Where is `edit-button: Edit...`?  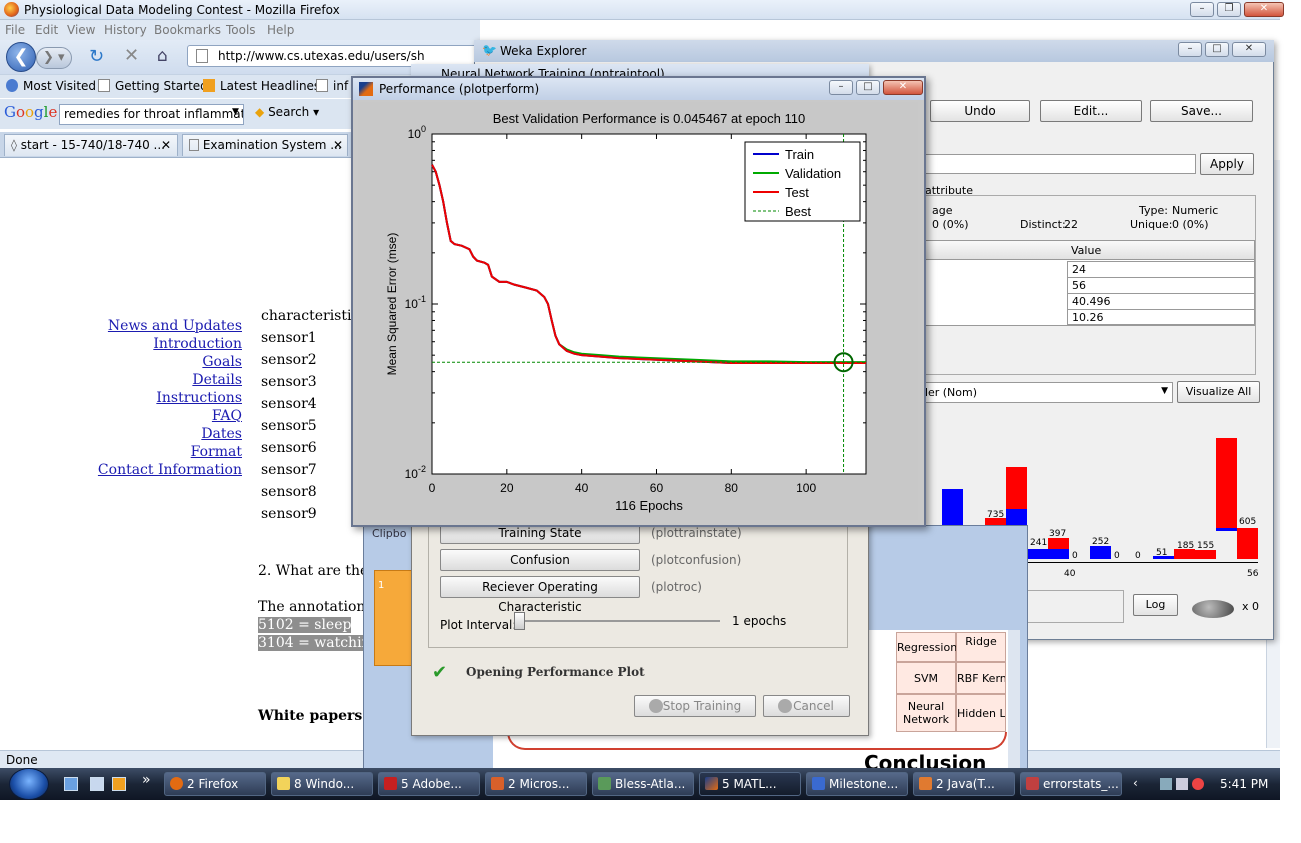
edit-button: Edit... is located at coordinates (1091, 111).